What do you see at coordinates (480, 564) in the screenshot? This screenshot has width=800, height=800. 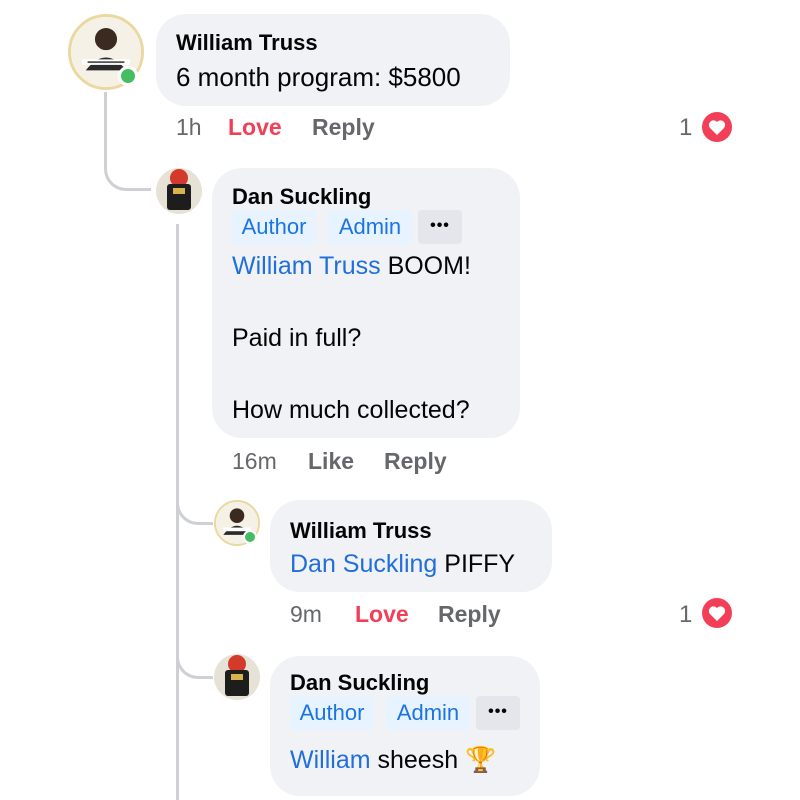 I see `comment-text: PIFFY` at bounding box center [480, 564].